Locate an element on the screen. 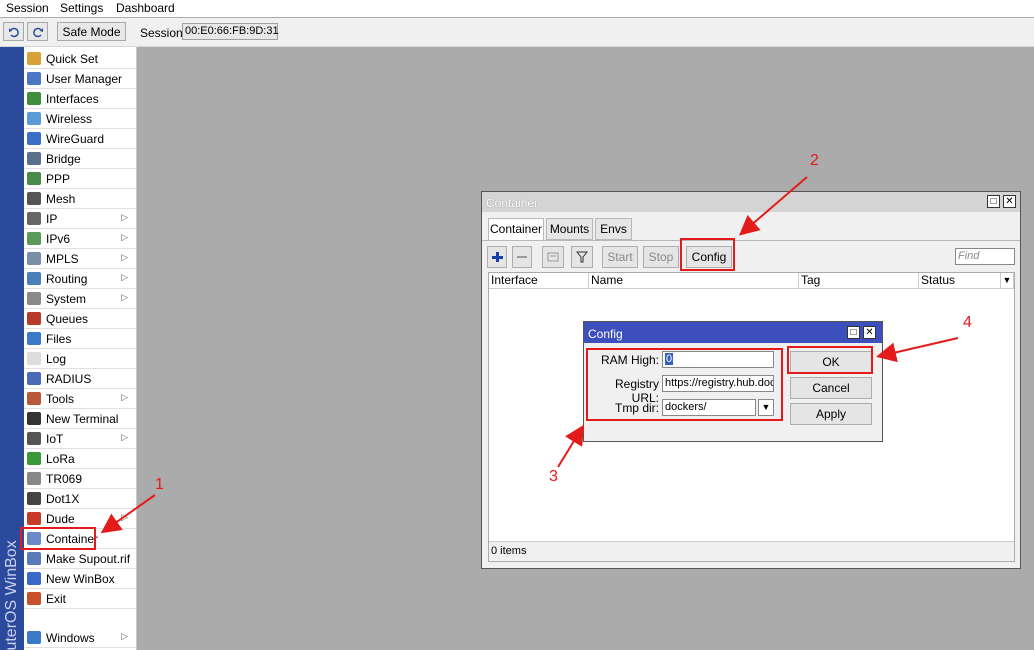 Image resolution: width=1034 pixels, height=650 pixels. annotation-number-1: 1 is located at coordinates (159, 484).